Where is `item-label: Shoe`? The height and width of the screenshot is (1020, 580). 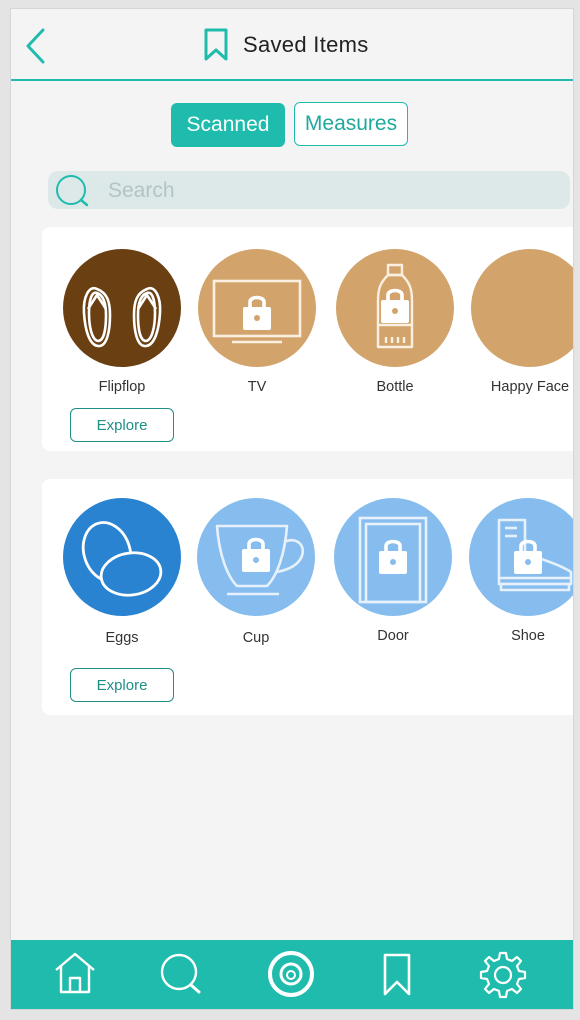
item-label: Shoe is located at coordinates (528, 636).